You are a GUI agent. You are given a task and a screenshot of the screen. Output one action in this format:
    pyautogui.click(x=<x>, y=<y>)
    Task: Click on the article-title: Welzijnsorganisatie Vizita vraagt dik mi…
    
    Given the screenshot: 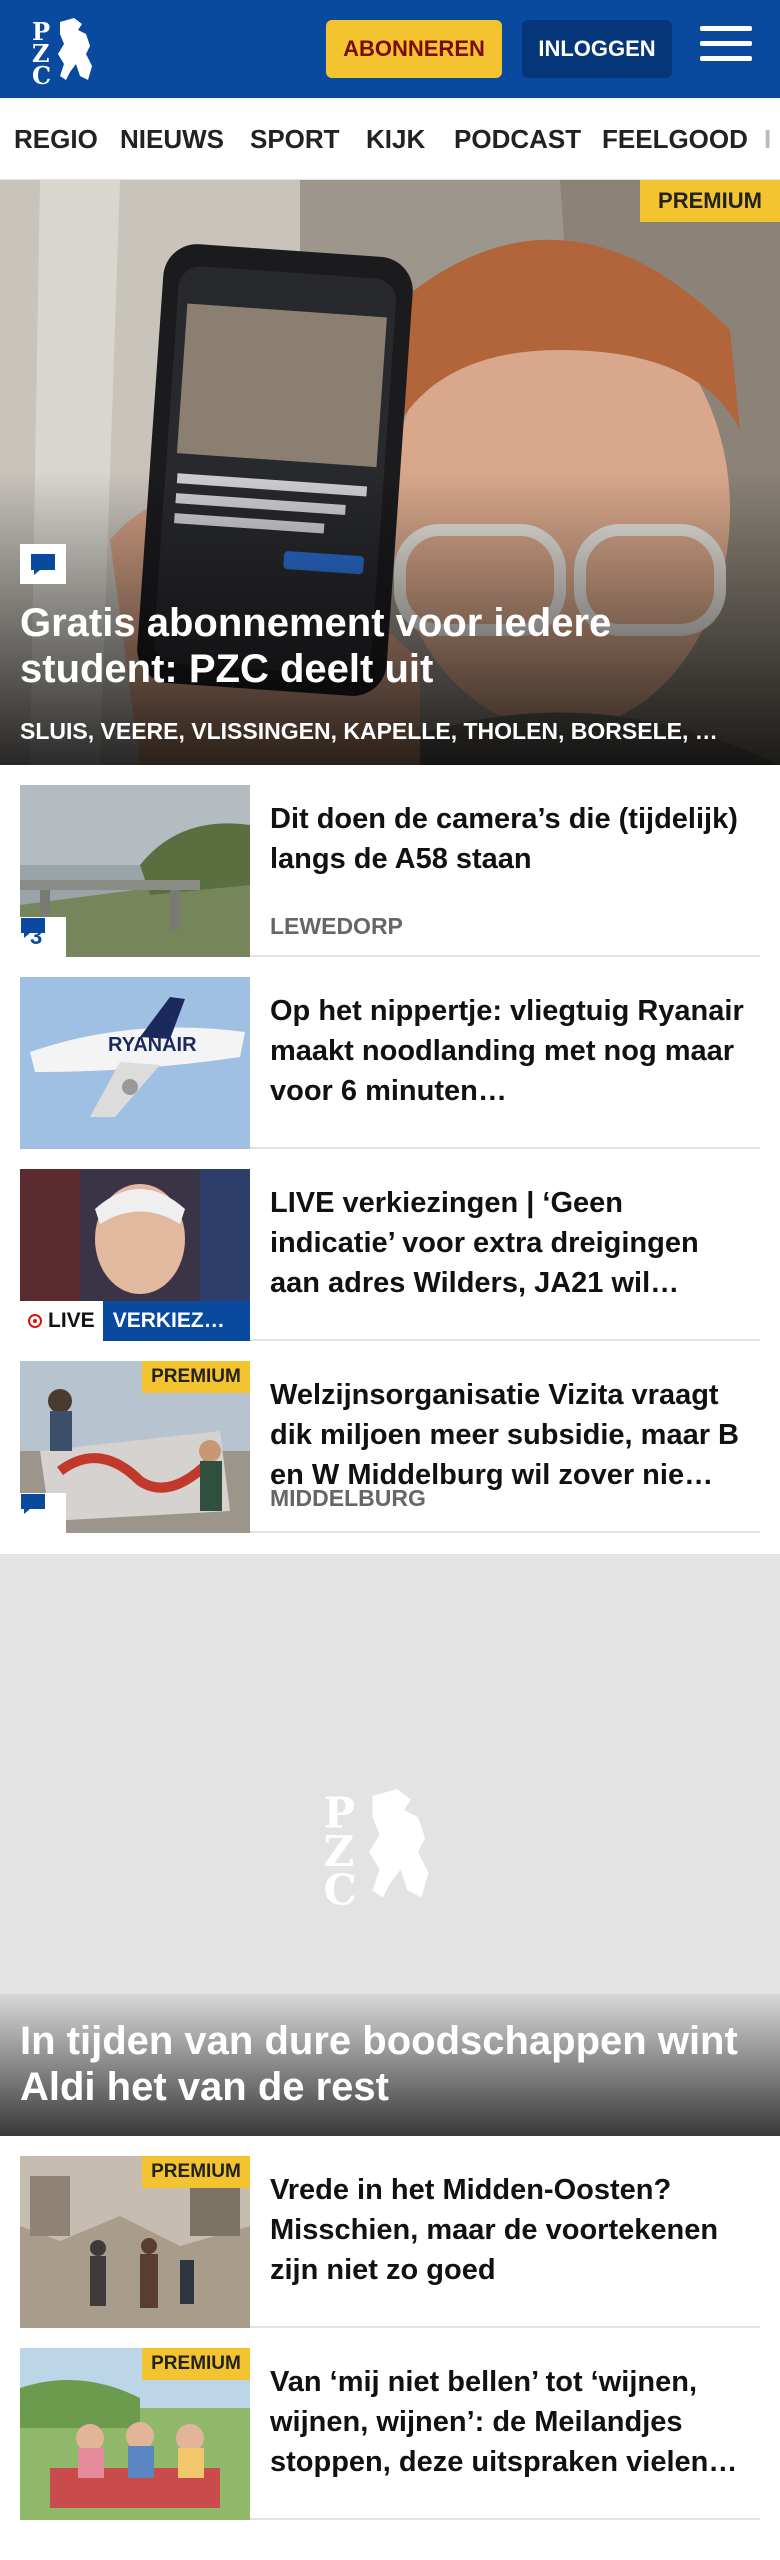 What is the action you would take?
    pyautogui.click(x=512, y=1435)
    